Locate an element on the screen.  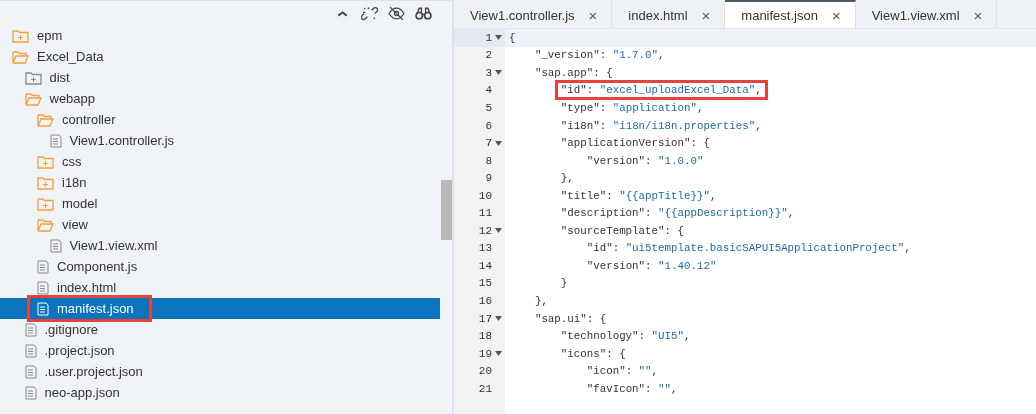
tree-item: dist is located at coordinates (220, 77).